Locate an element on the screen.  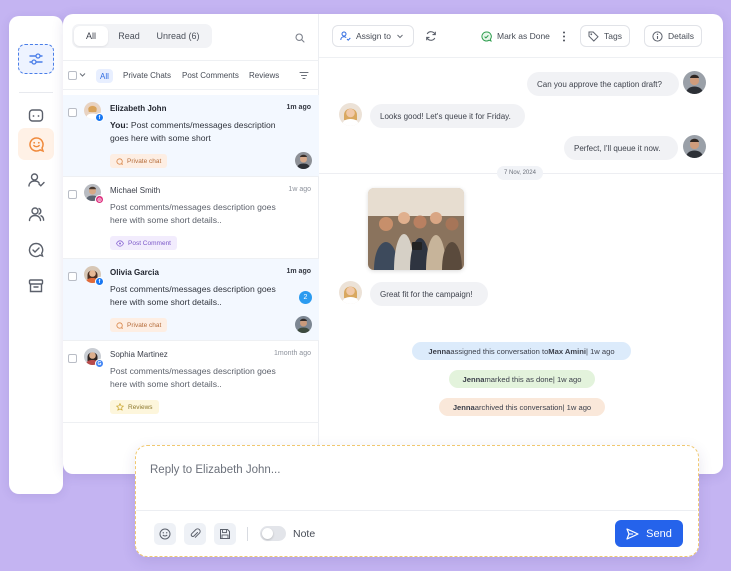
system-event-done: Jenna marked this as done | 1w ago is located at coordinates (522, 379).